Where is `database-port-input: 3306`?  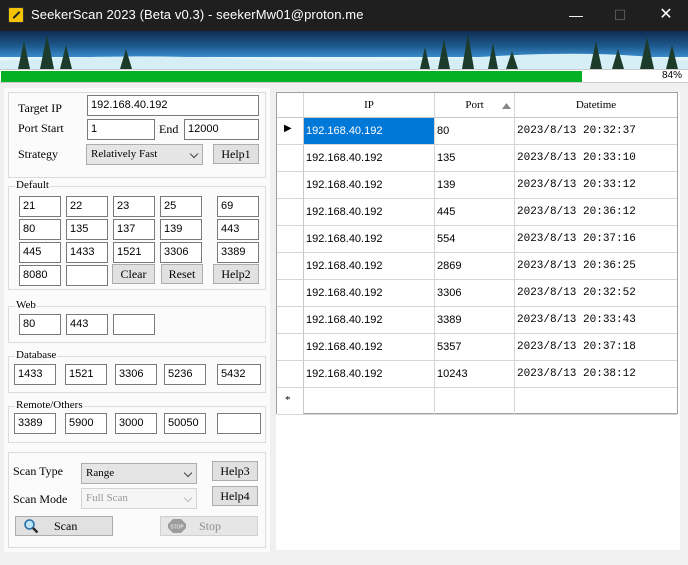 database-port-input: 3306 is located at coordinates (136, 374).